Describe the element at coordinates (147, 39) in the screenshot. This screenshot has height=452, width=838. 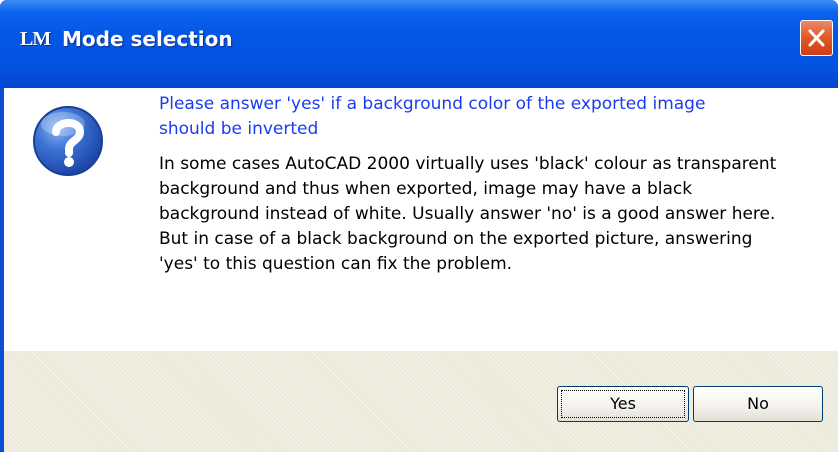
I see `window-title: Mode selection` at that location.